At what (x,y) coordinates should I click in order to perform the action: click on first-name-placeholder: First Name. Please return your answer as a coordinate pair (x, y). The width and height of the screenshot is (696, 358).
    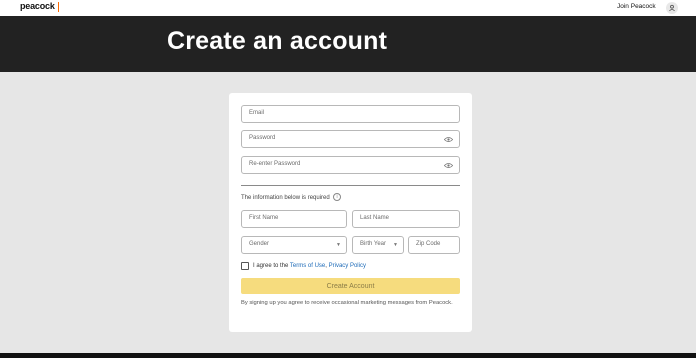
    Looking at the image, I should click on (264, 218).